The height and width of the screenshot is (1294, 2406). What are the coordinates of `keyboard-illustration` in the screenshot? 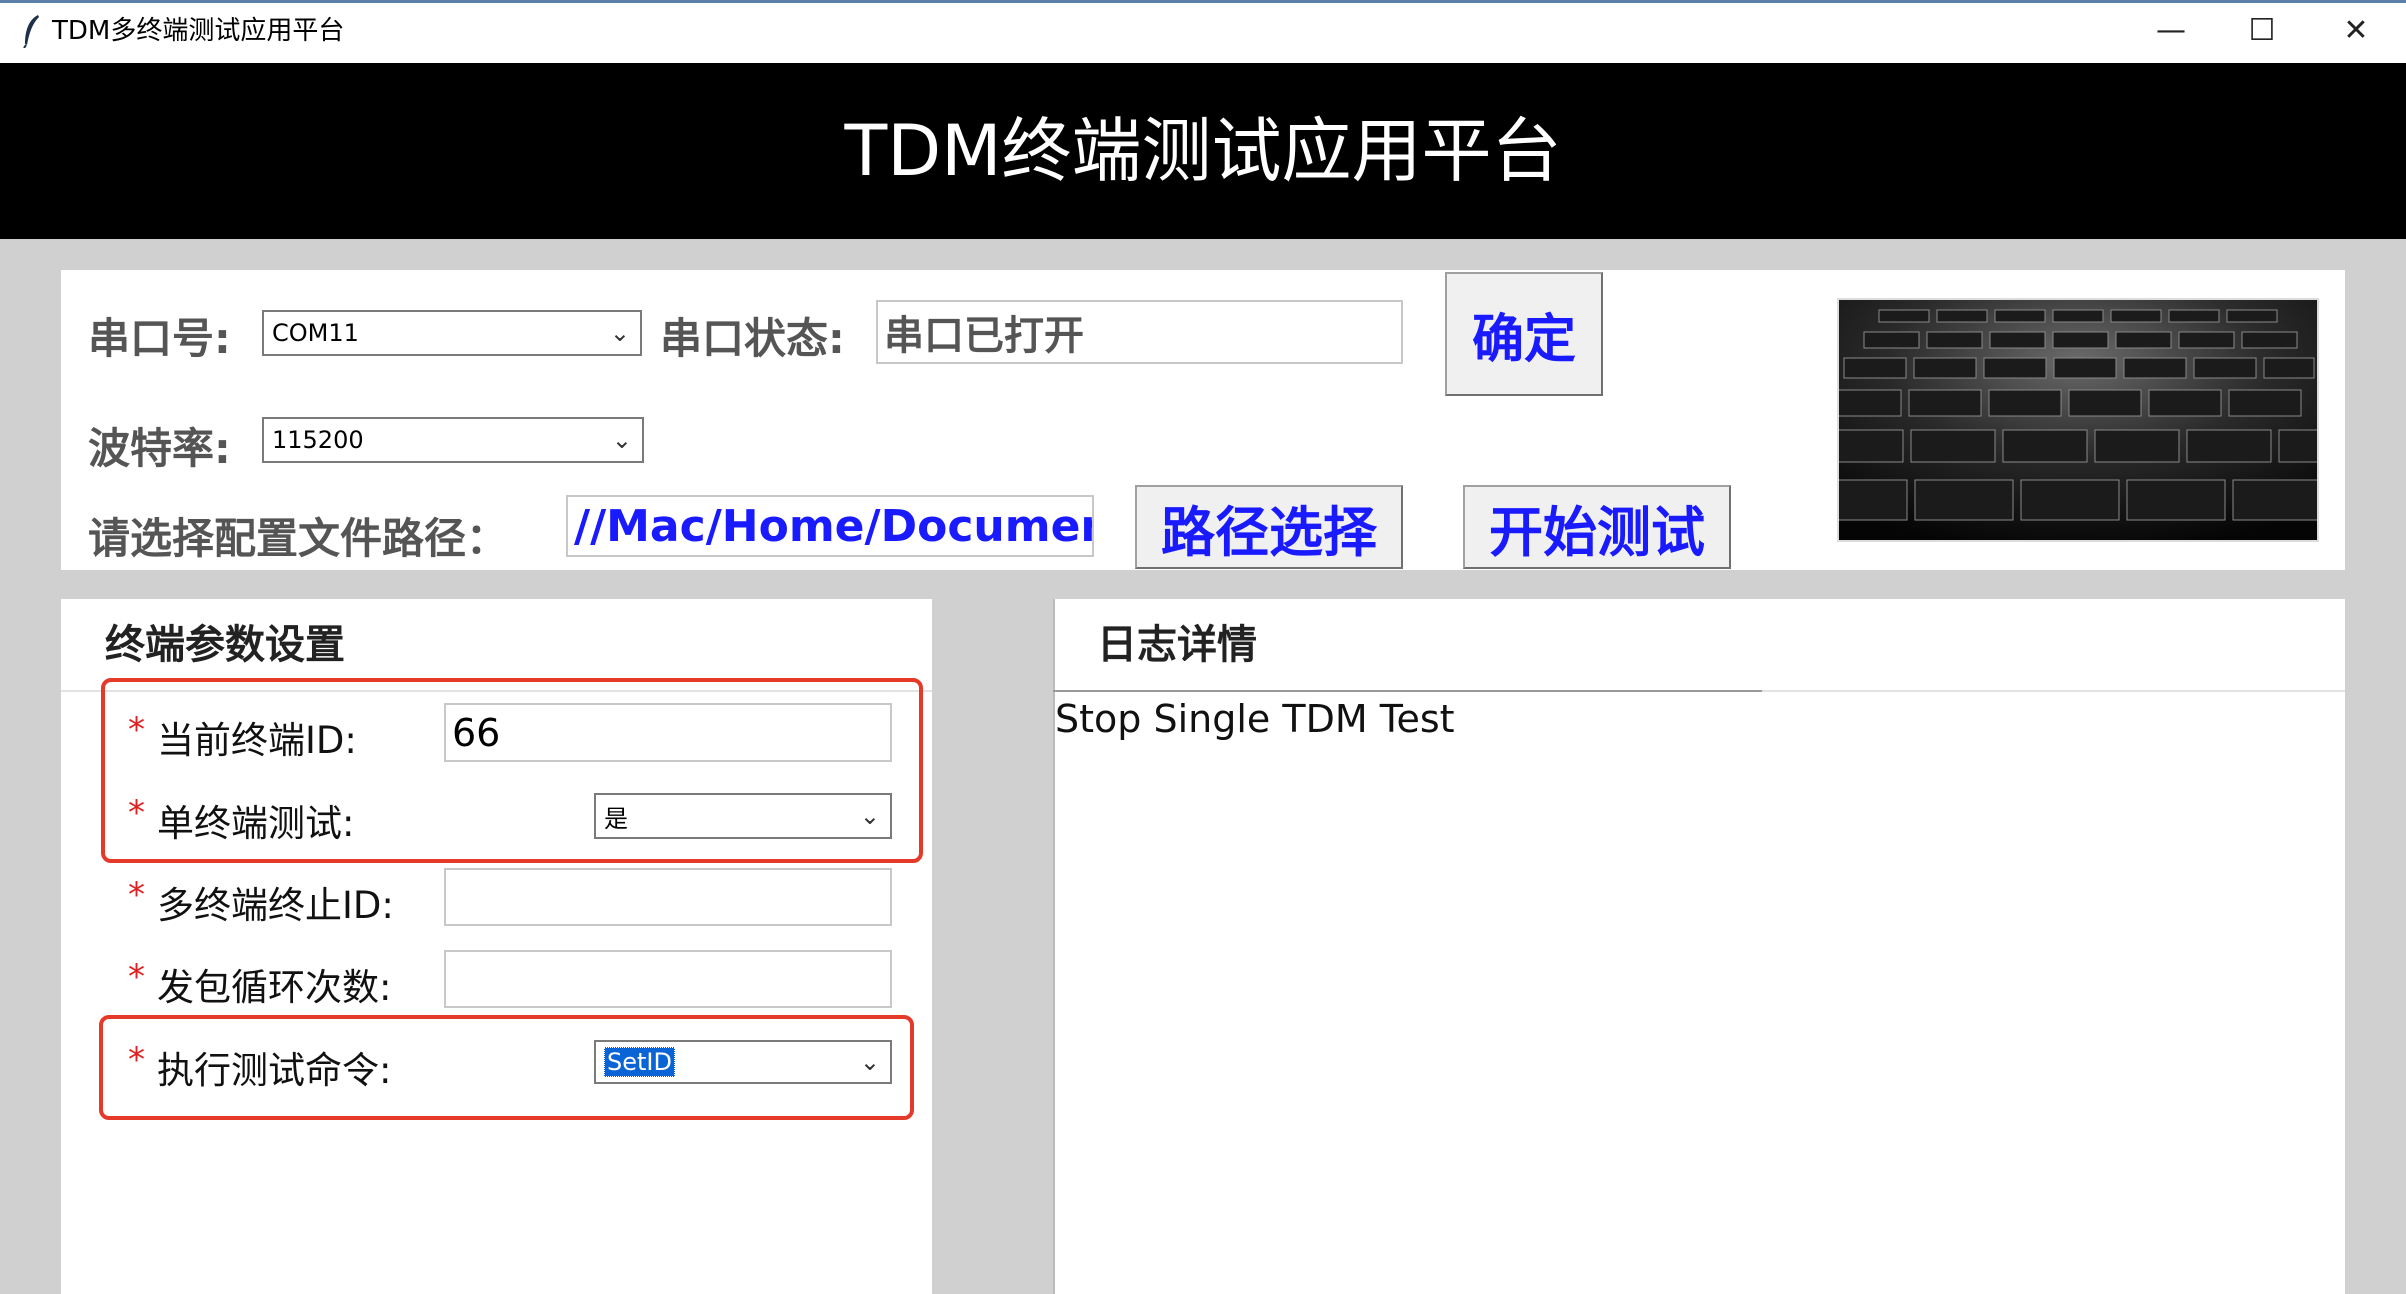 It's located at (2078, 420).